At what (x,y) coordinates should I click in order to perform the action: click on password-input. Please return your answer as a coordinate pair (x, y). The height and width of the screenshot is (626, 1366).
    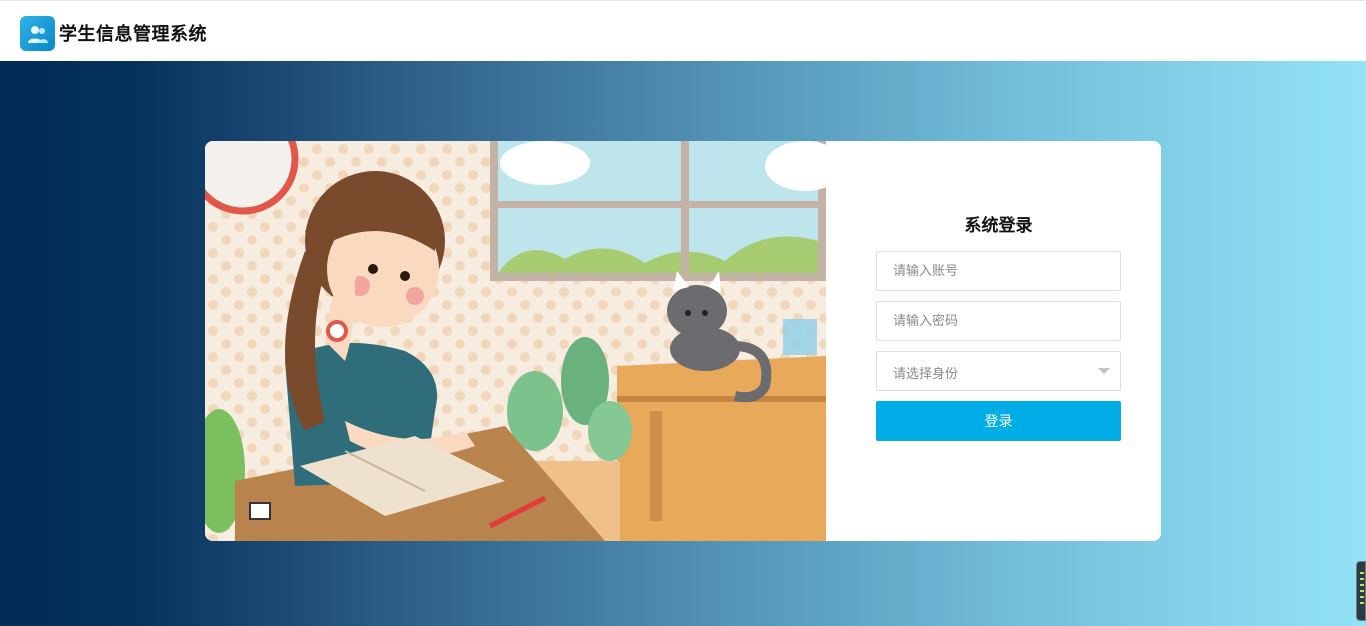
    Looking at the image, I should click on (998, 321).